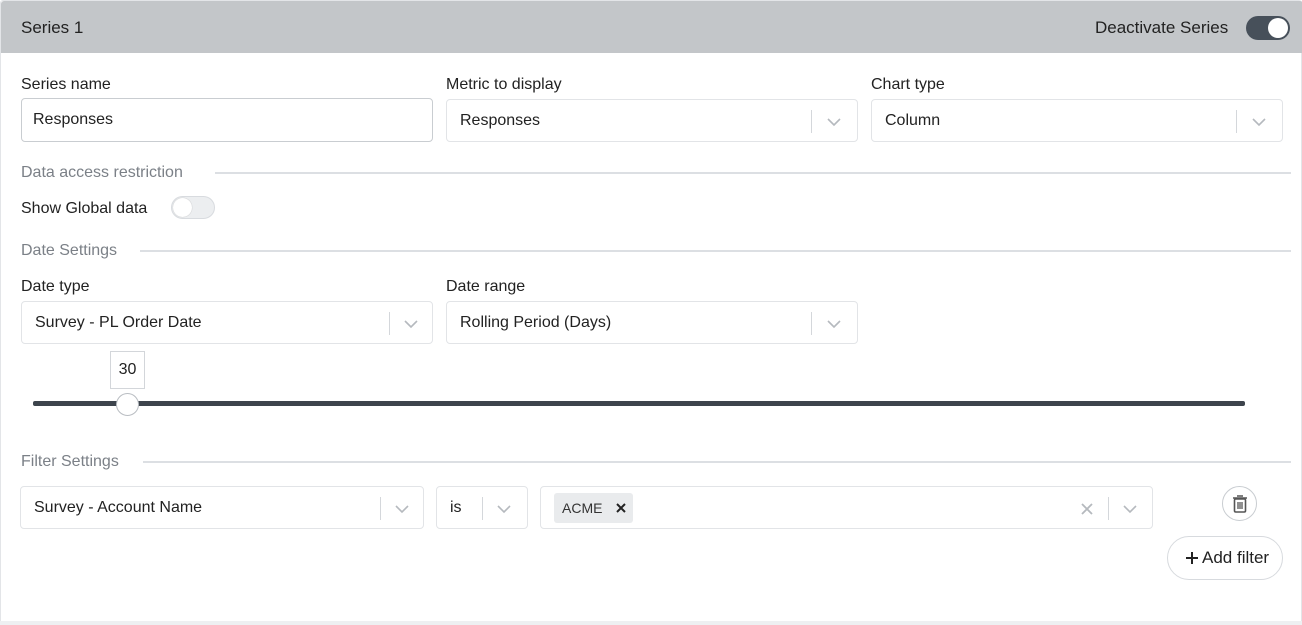  I want to click on date-type-label: Date type, so click(55, 286).